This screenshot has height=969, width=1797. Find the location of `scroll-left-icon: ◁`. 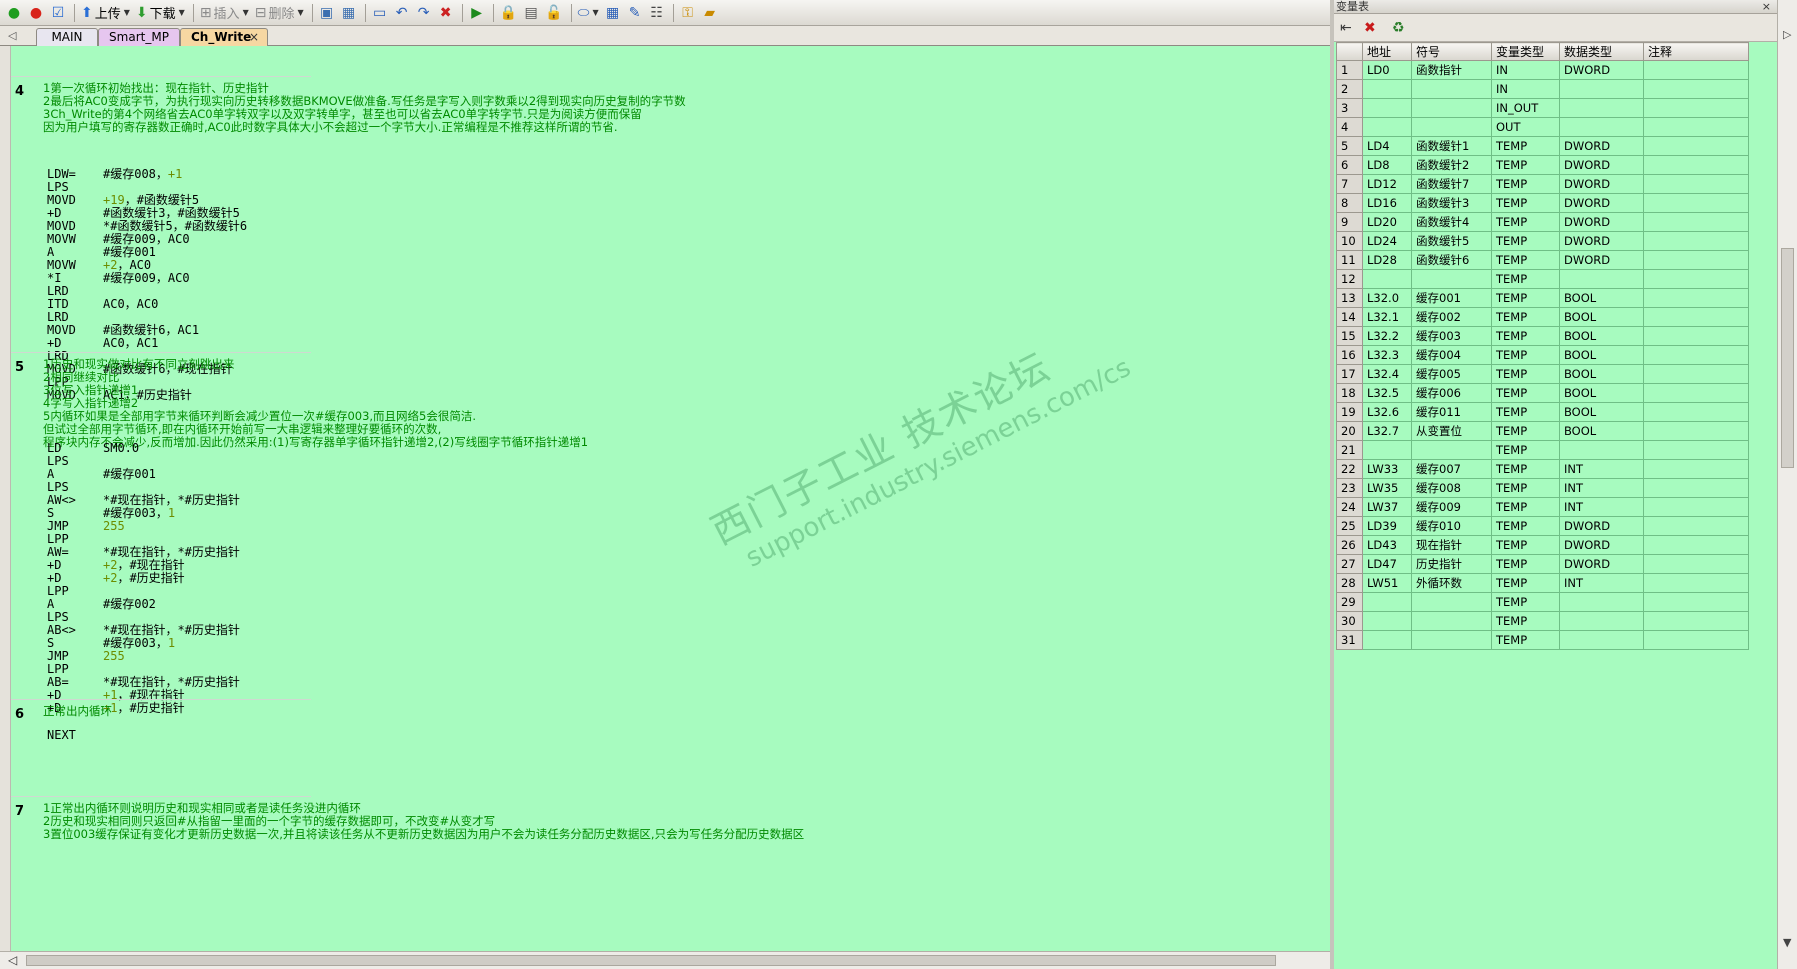

scroll-left-icon: ◁ is located at coordinates (12, 960).